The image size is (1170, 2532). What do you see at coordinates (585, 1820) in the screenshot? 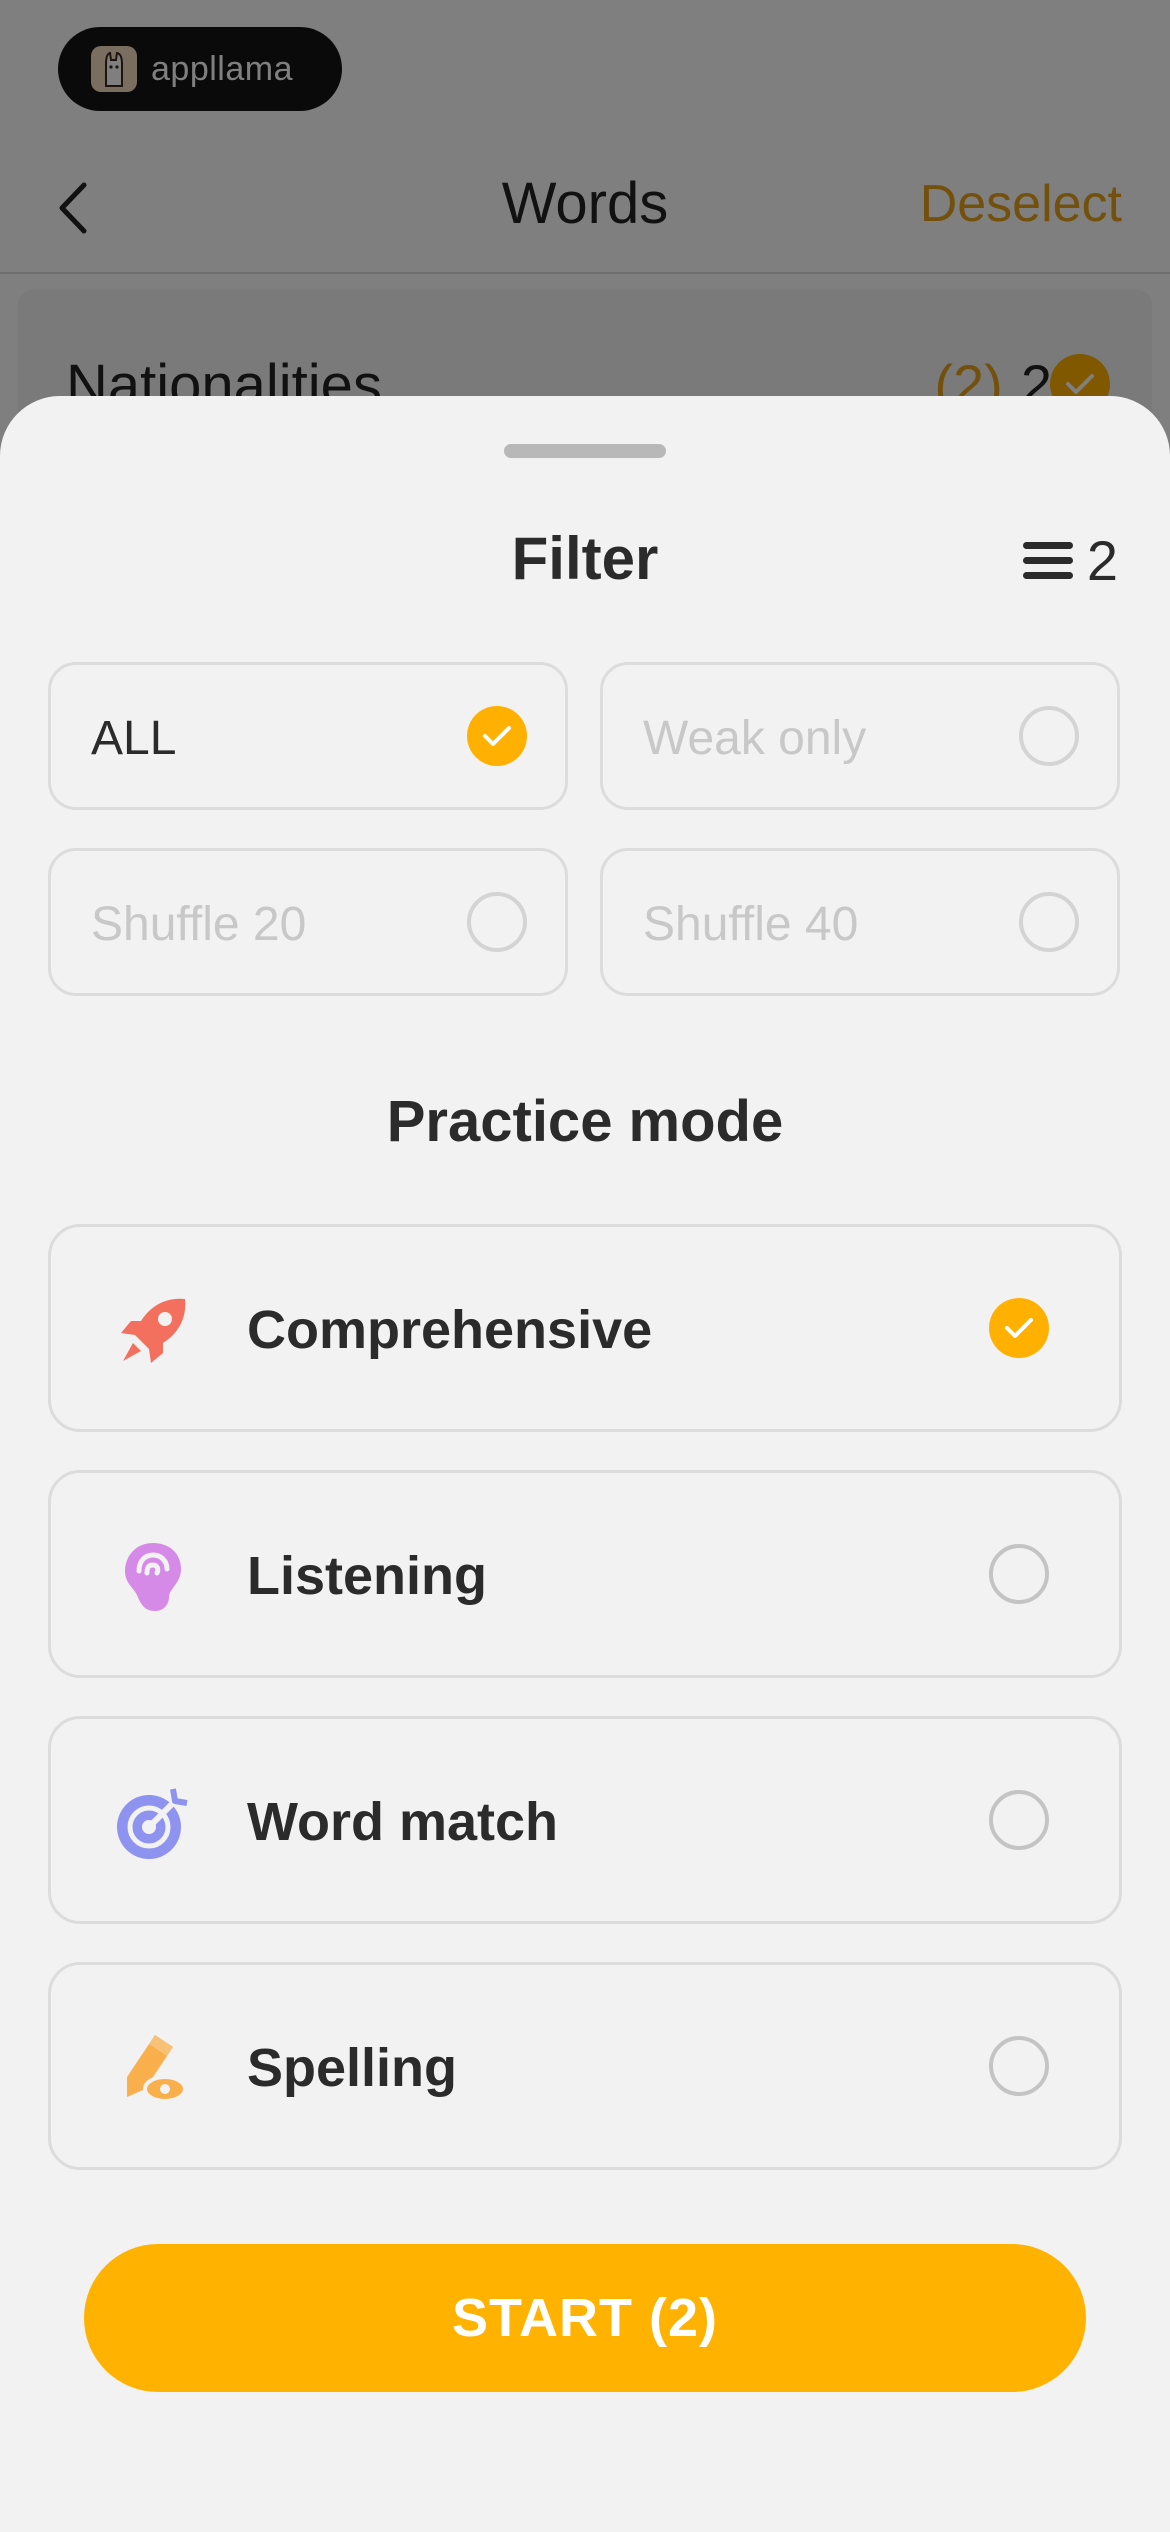
I see `mode-word-match: Word match` at bounding box center [585, 1820].